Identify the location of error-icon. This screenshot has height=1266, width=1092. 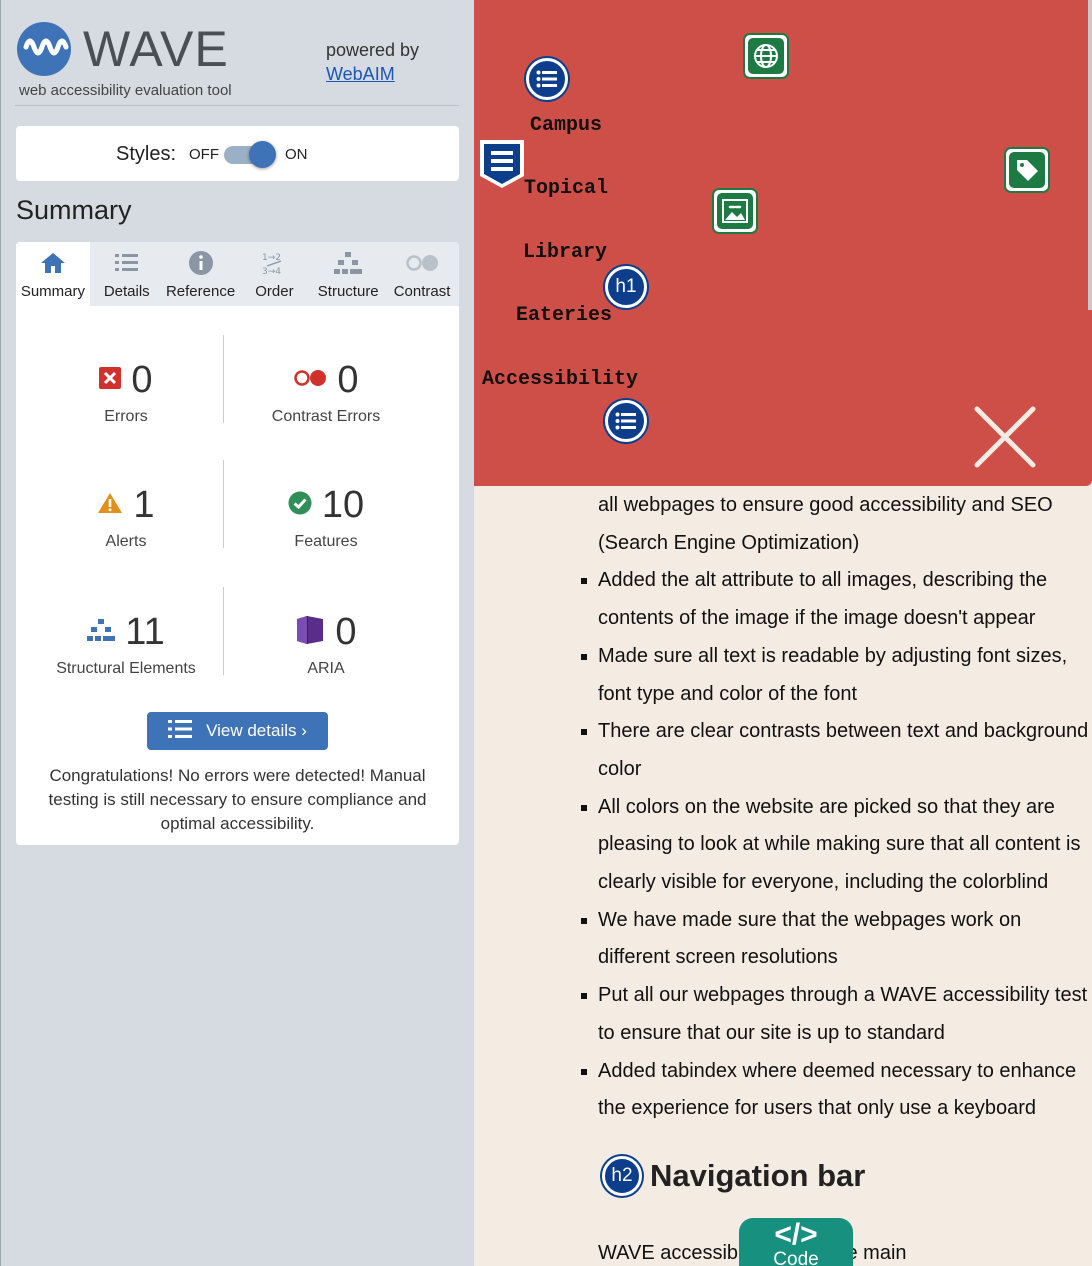
(110, 380).